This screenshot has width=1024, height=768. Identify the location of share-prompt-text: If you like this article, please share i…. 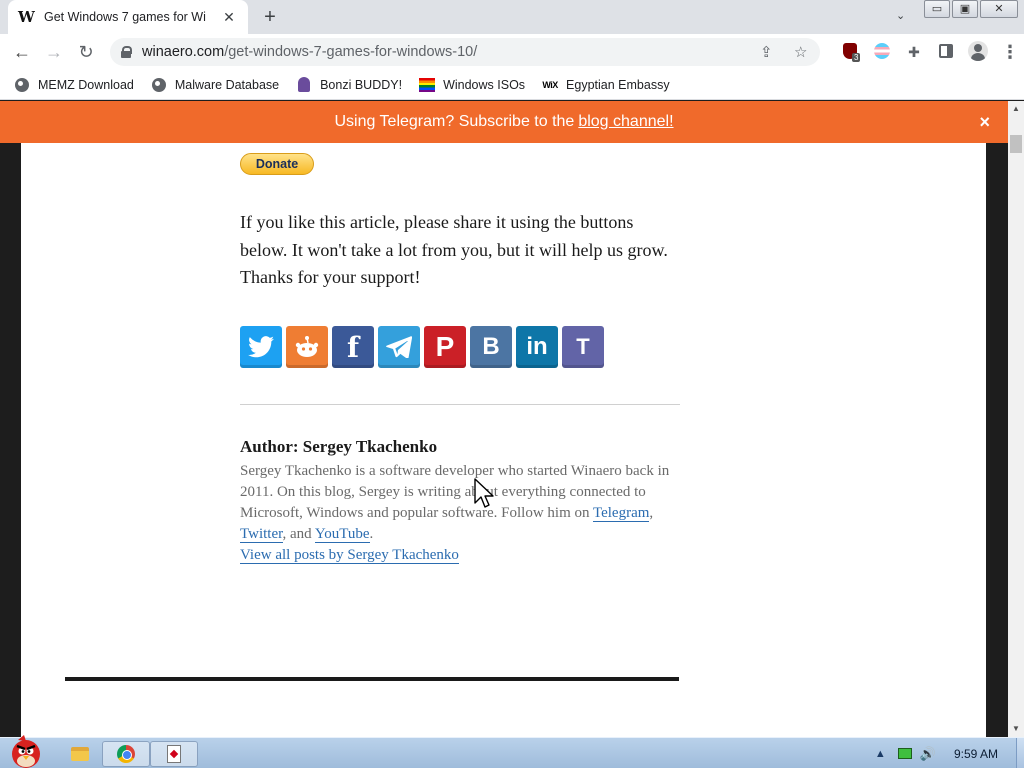
(454, 249).